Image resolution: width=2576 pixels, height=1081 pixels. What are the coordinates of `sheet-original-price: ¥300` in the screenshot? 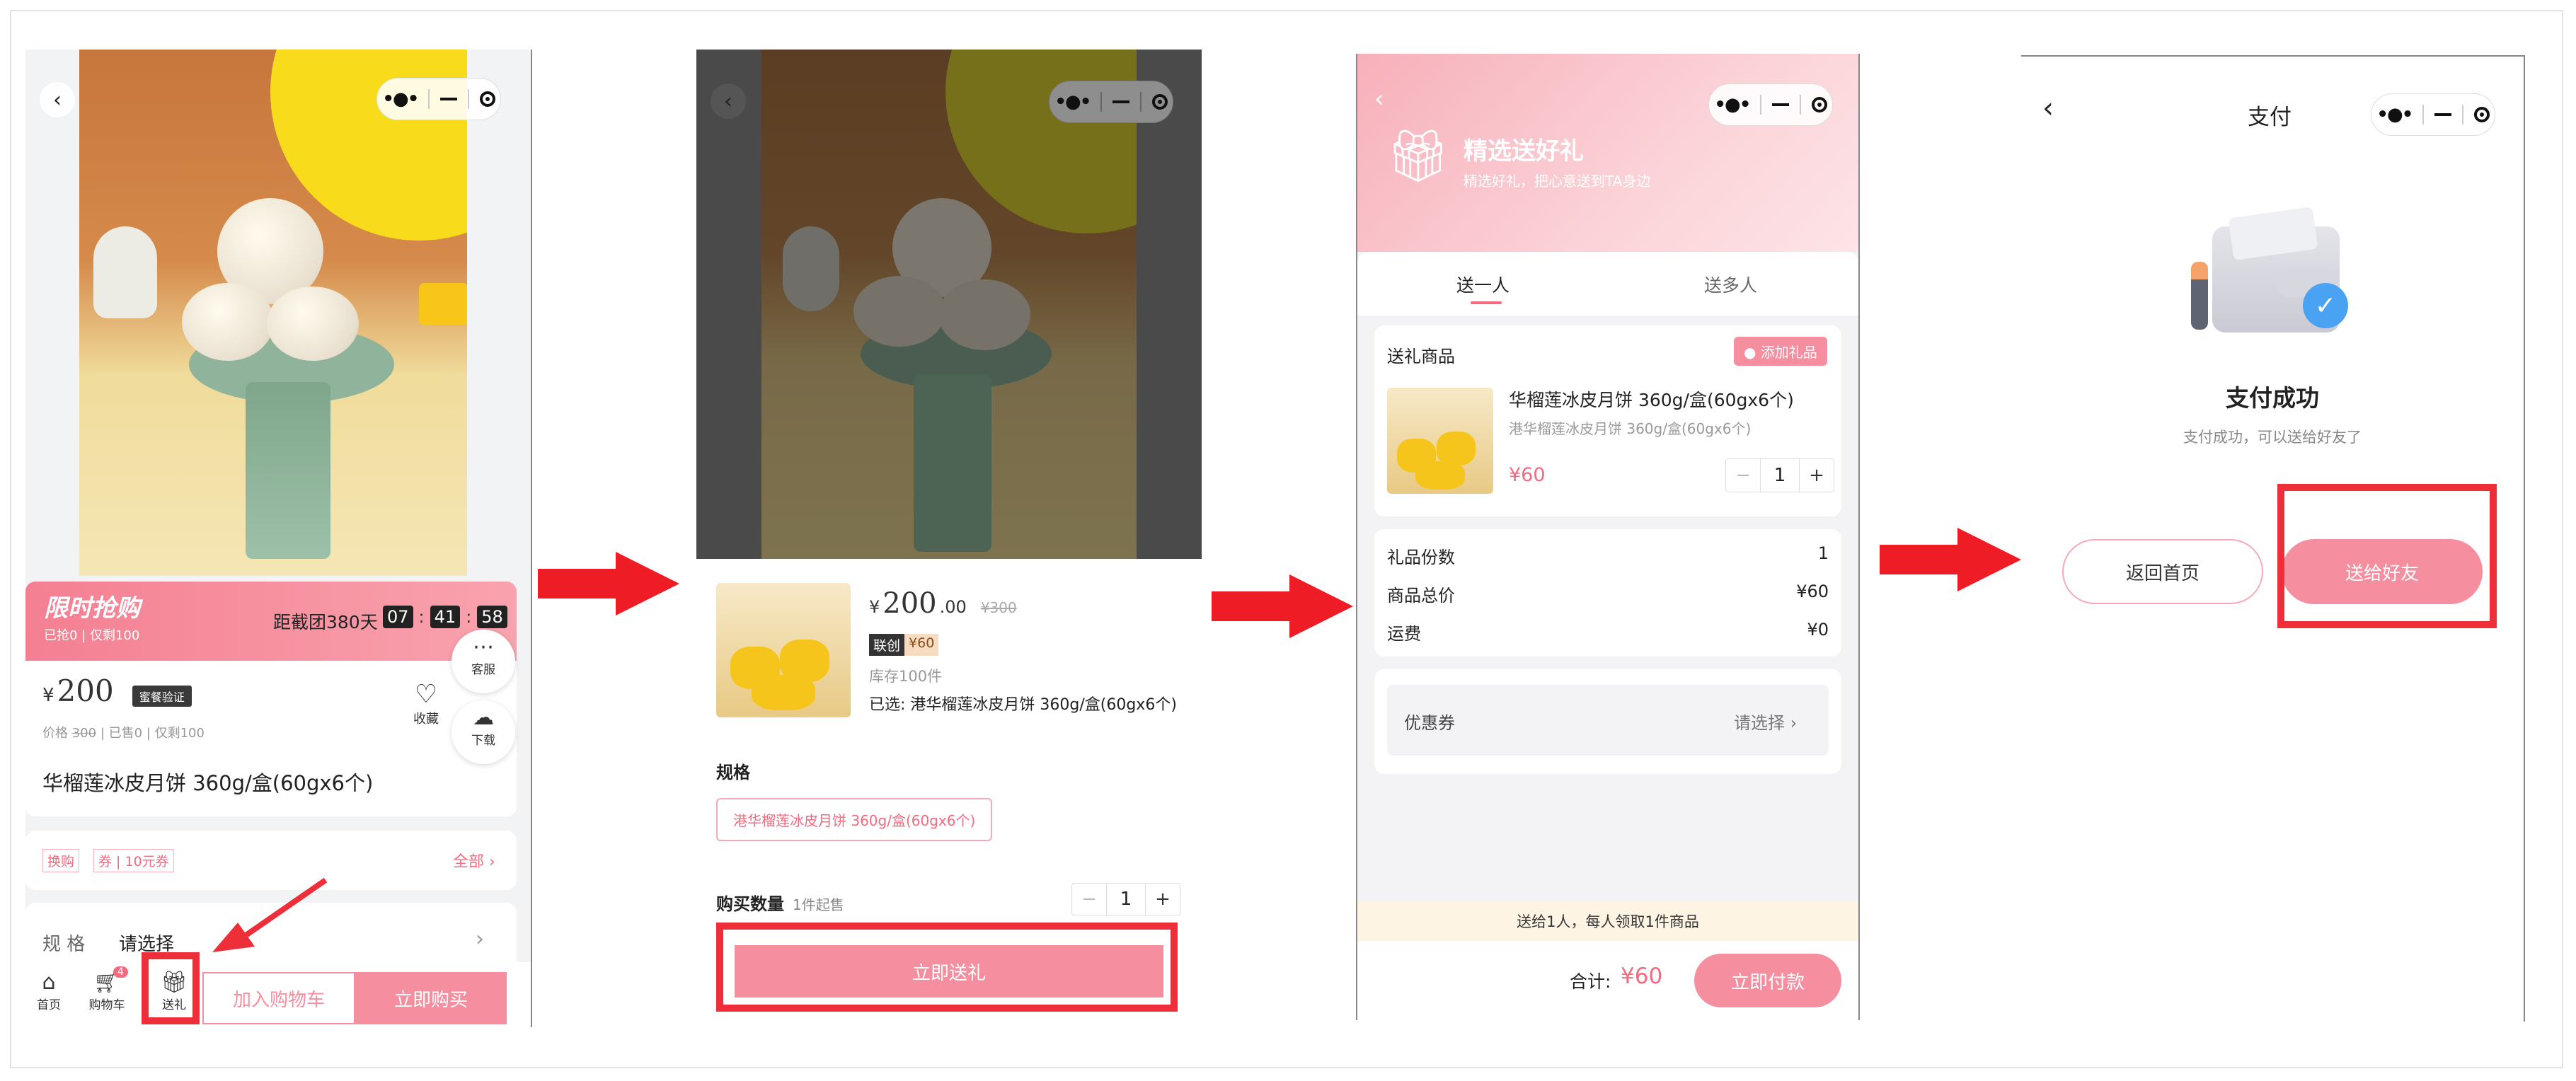 It's located at (998, 607).